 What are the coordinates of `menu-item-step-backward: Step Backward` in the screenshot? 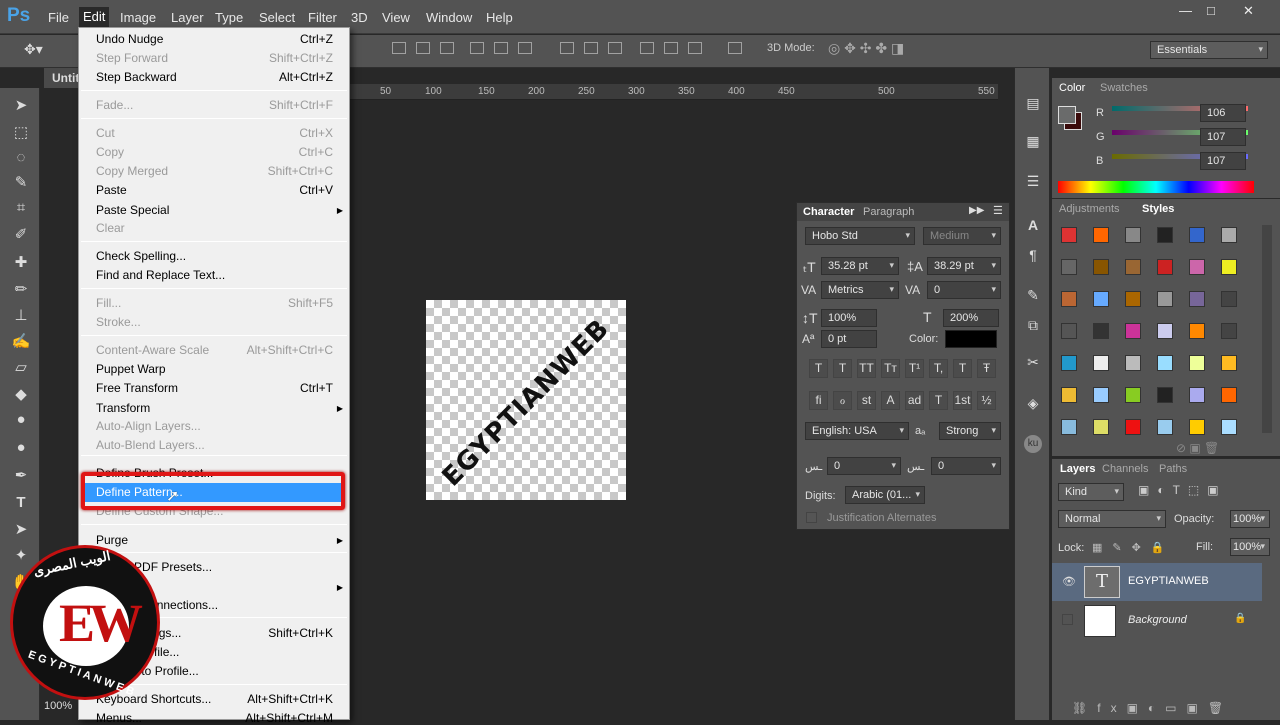 It's located at (136, 77).